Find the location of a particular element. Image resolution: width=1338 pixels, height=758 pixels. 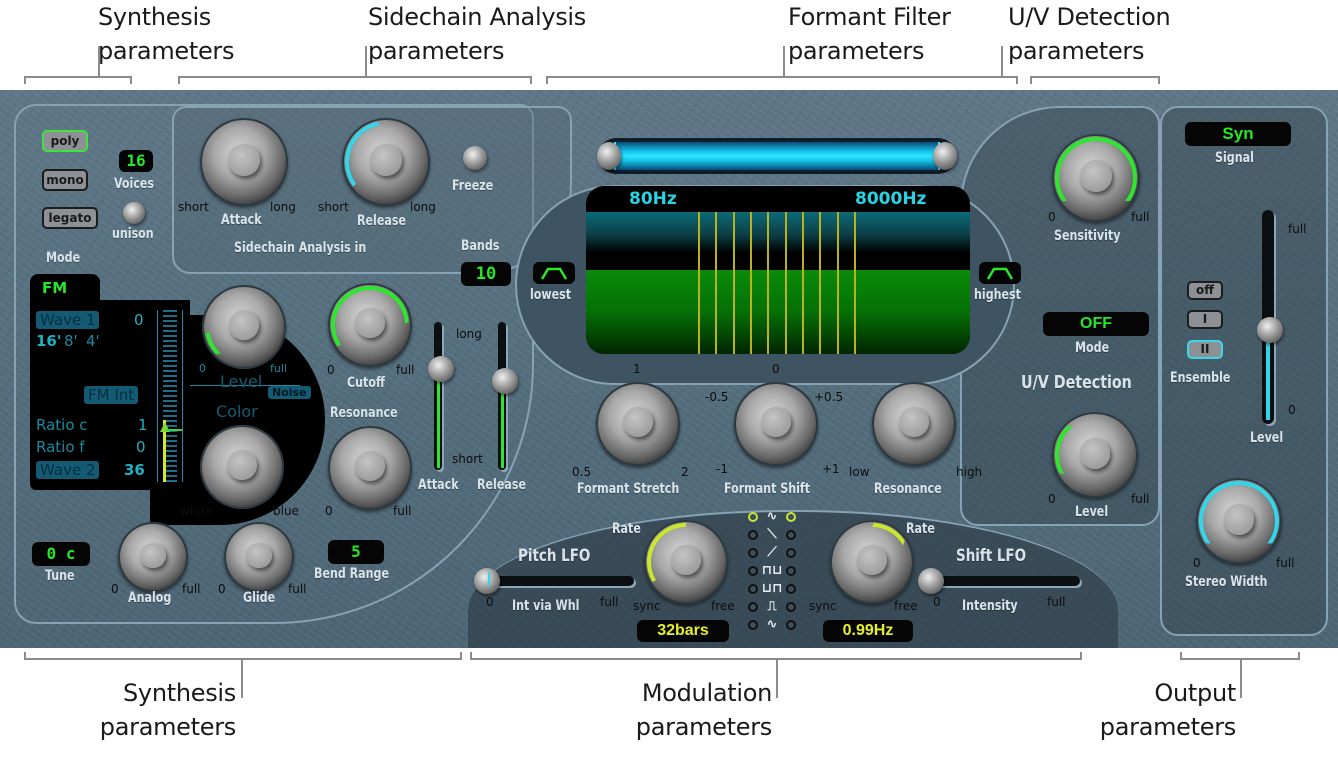

shift-lfo-int-handle is located at coordinates (931, 581).